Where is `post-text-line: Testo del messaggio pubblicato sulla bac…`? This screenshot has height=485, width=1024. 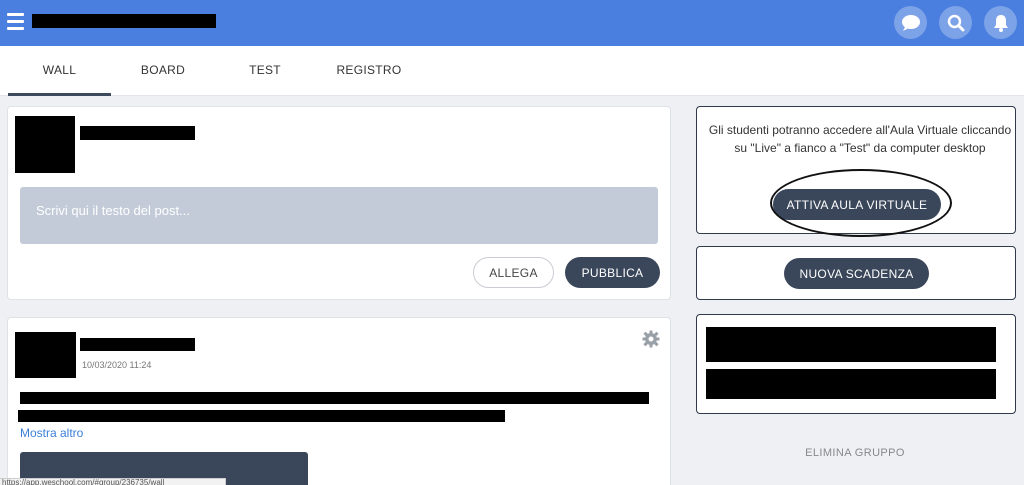 post-text-line: Testo del messaggio pubblicato sulla bac… is located at coordinates (334, 398).